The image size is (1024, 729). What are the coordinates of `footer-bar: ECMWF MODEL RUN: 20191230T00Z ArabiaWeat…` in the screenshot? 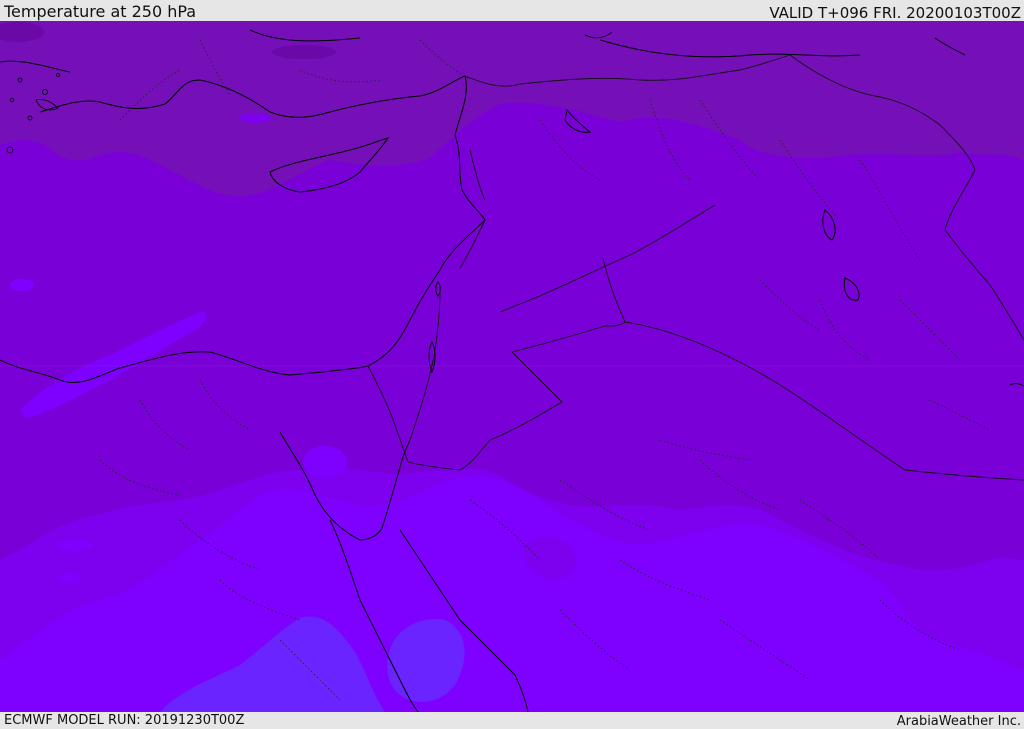 It's located at (512, 720).